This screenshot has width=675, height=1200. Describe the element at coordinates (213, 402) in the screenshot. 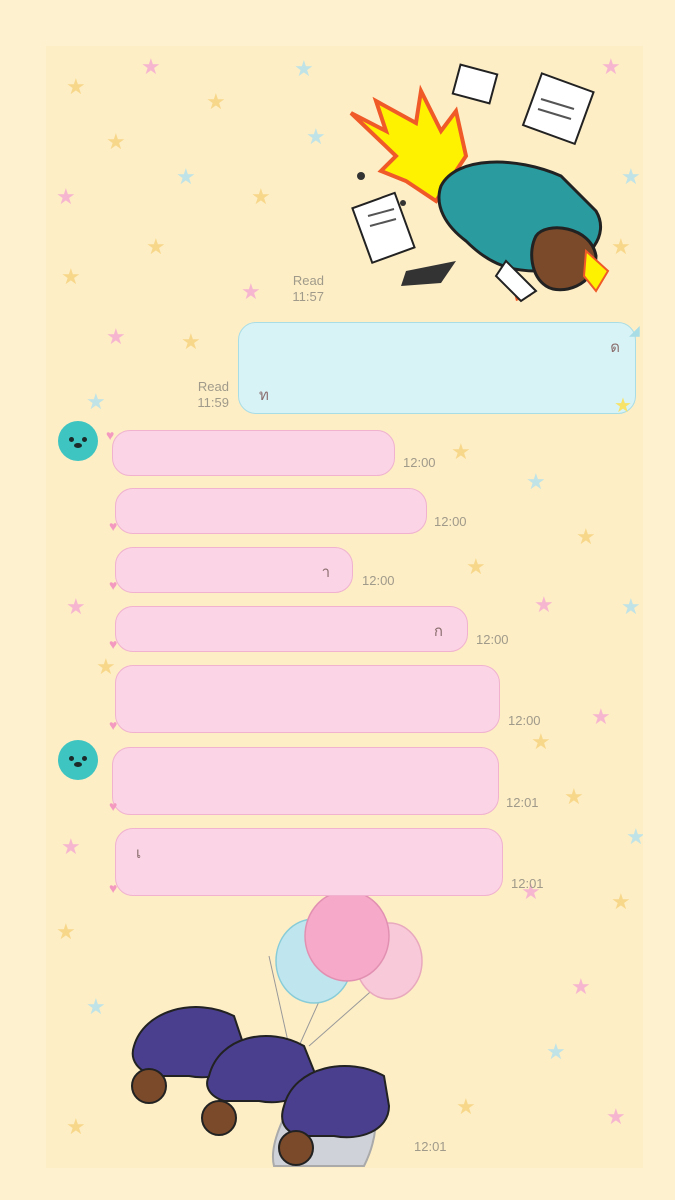

I see `message-time: 11:59` at that location.